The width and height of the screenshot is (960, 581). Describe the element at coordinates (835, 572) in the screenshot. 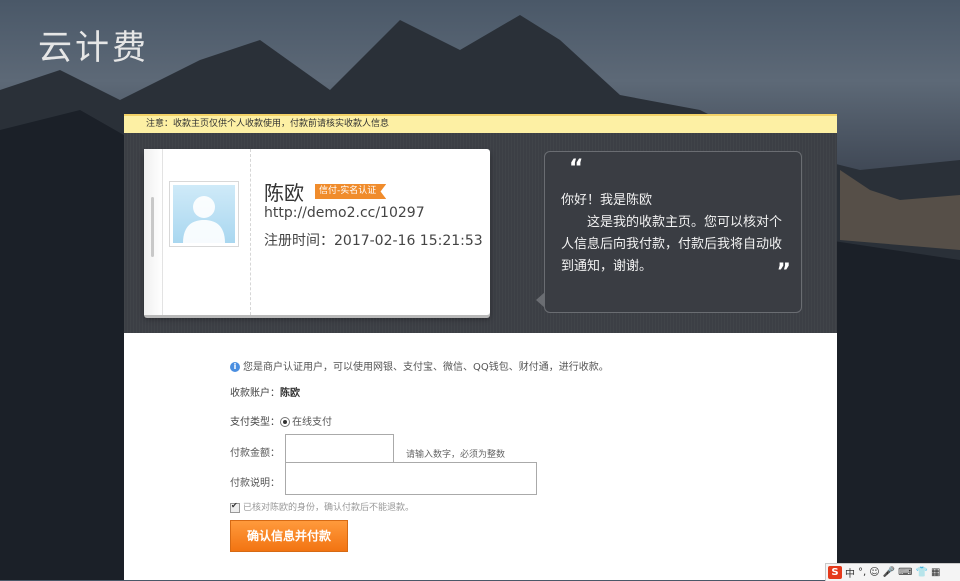

I see `sogou-ime-icon: S` at that location.